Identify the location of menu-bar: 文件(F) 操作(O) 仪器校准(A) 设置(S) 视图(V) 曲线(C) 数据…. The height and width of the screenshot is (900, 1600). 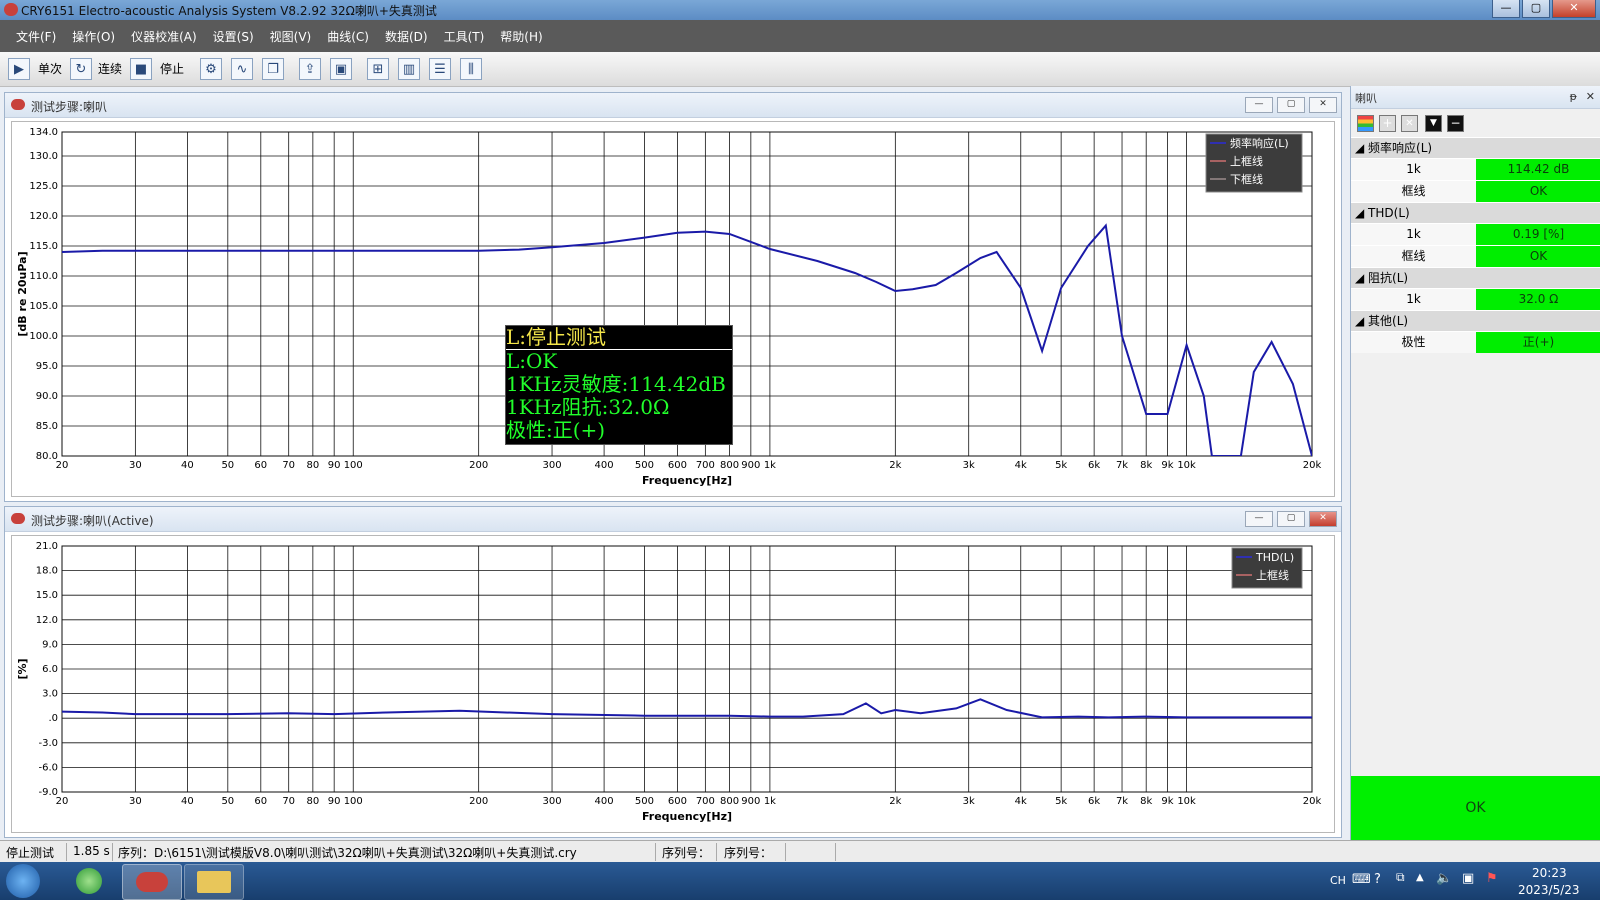
(800, 36).